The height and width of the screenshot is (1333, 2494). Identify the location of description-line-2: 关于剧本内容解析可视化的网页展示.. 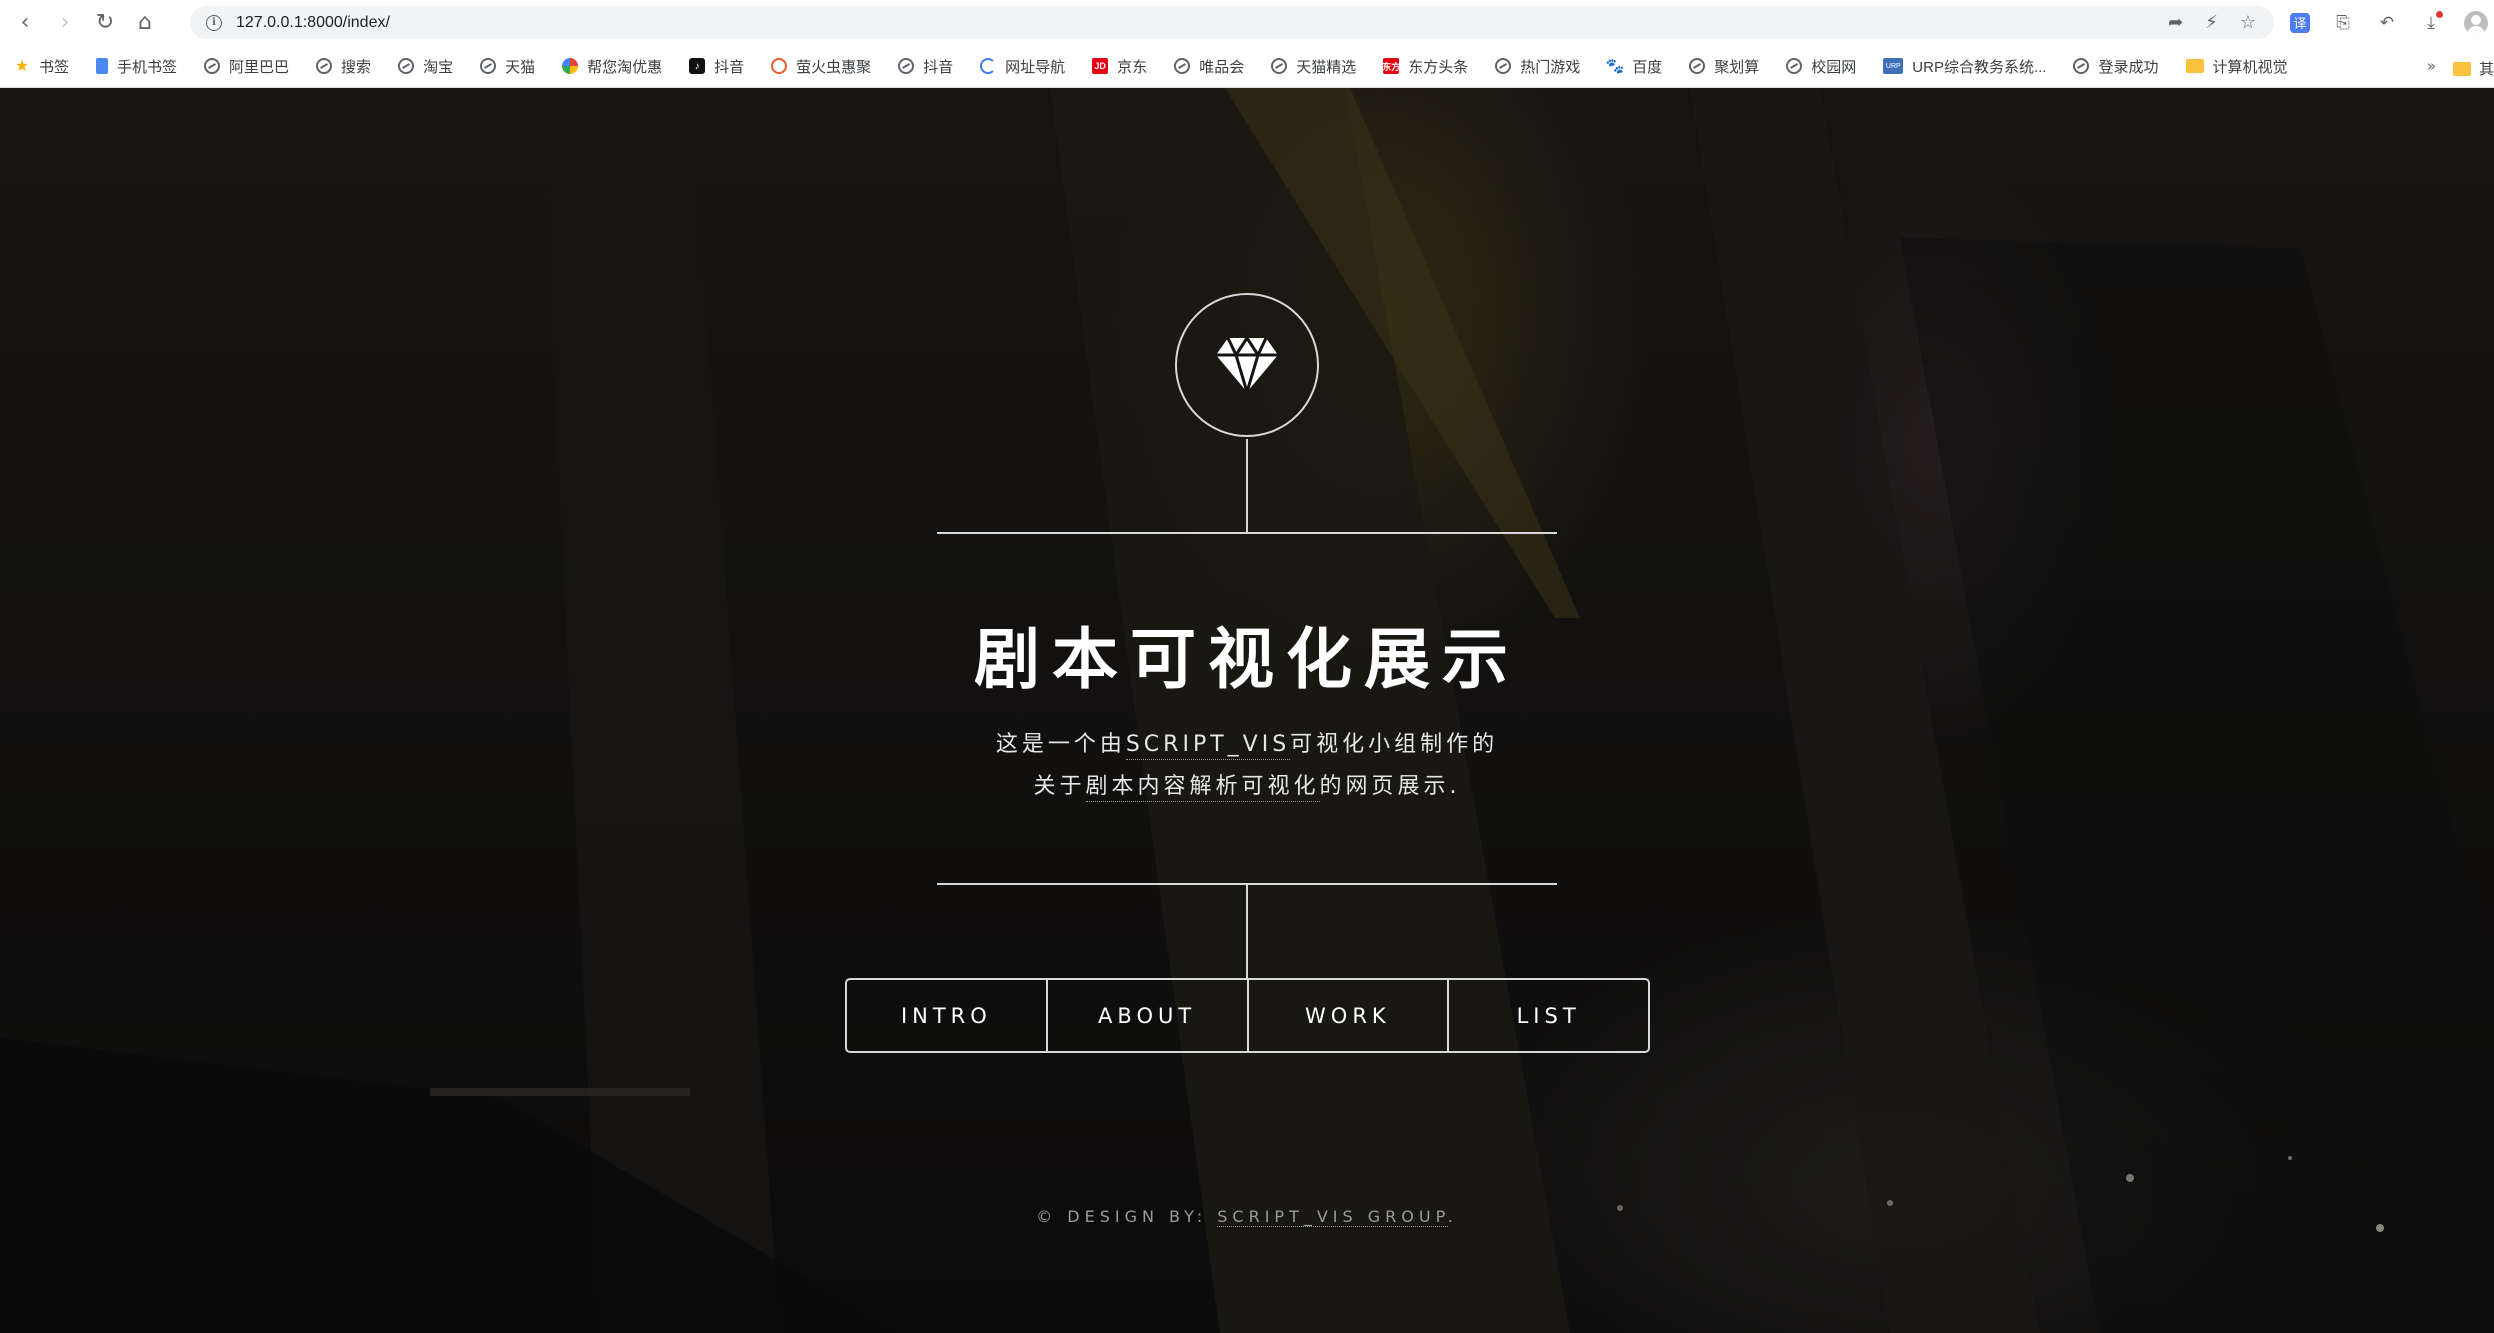
(1247, 785).